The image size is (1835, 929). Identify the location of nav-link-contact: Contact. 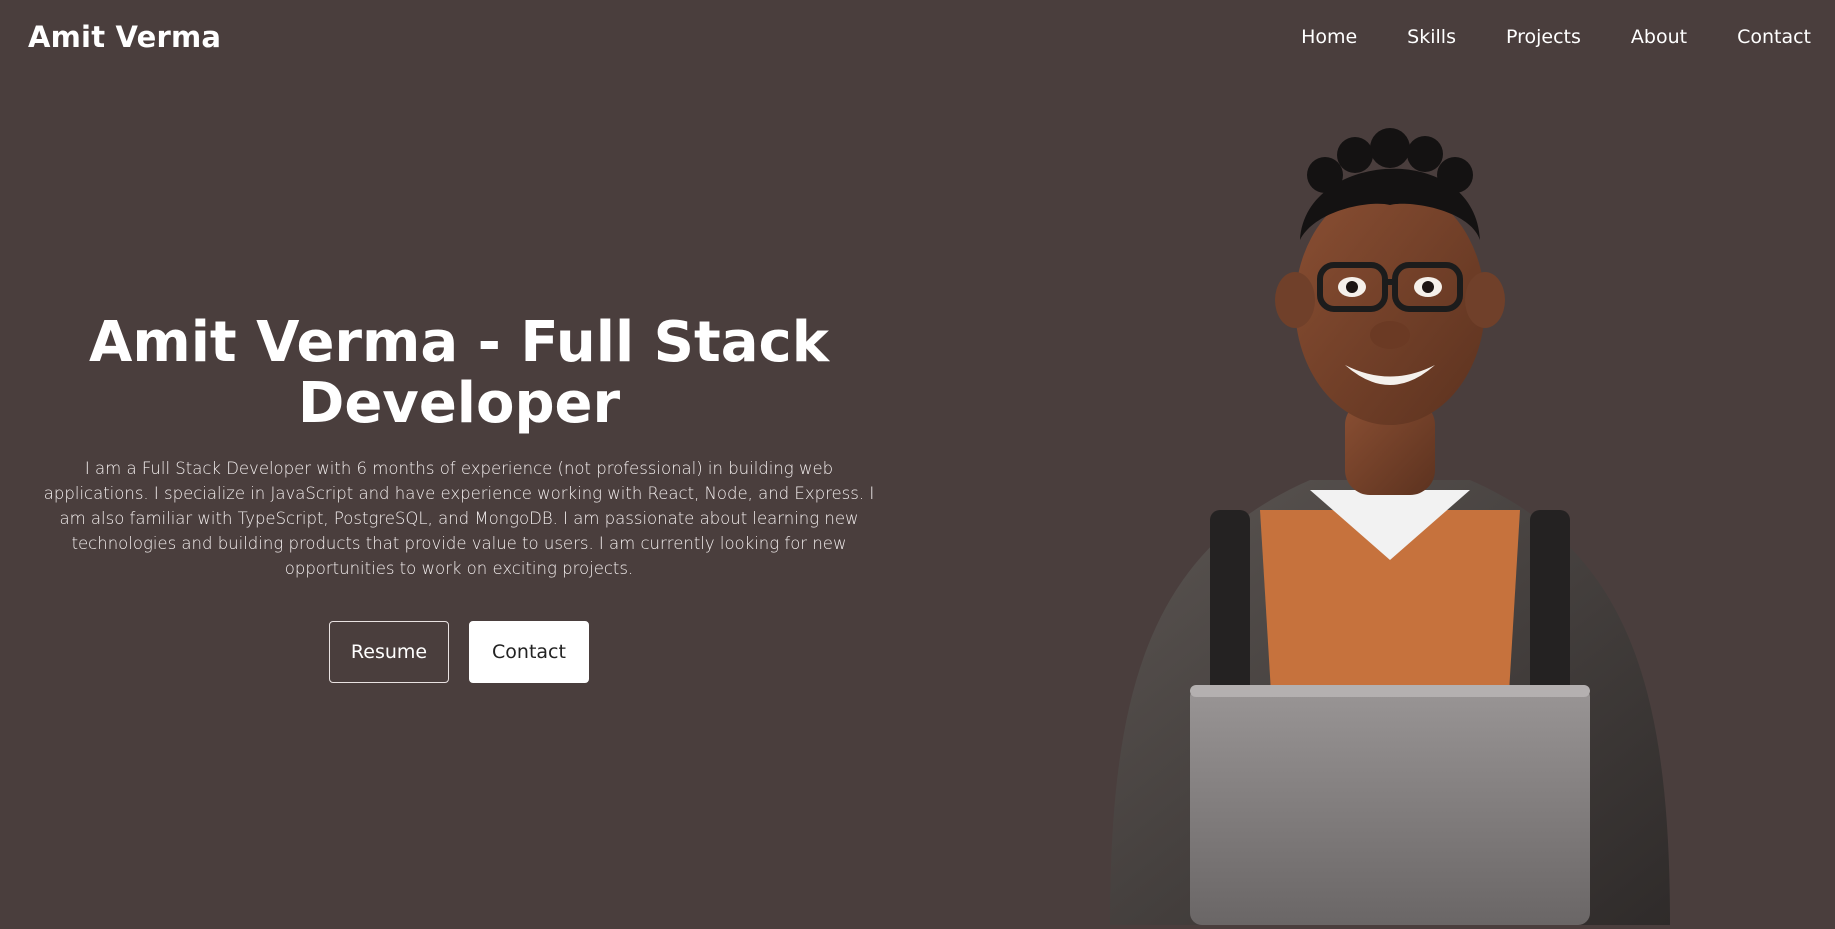
(1774, 37).